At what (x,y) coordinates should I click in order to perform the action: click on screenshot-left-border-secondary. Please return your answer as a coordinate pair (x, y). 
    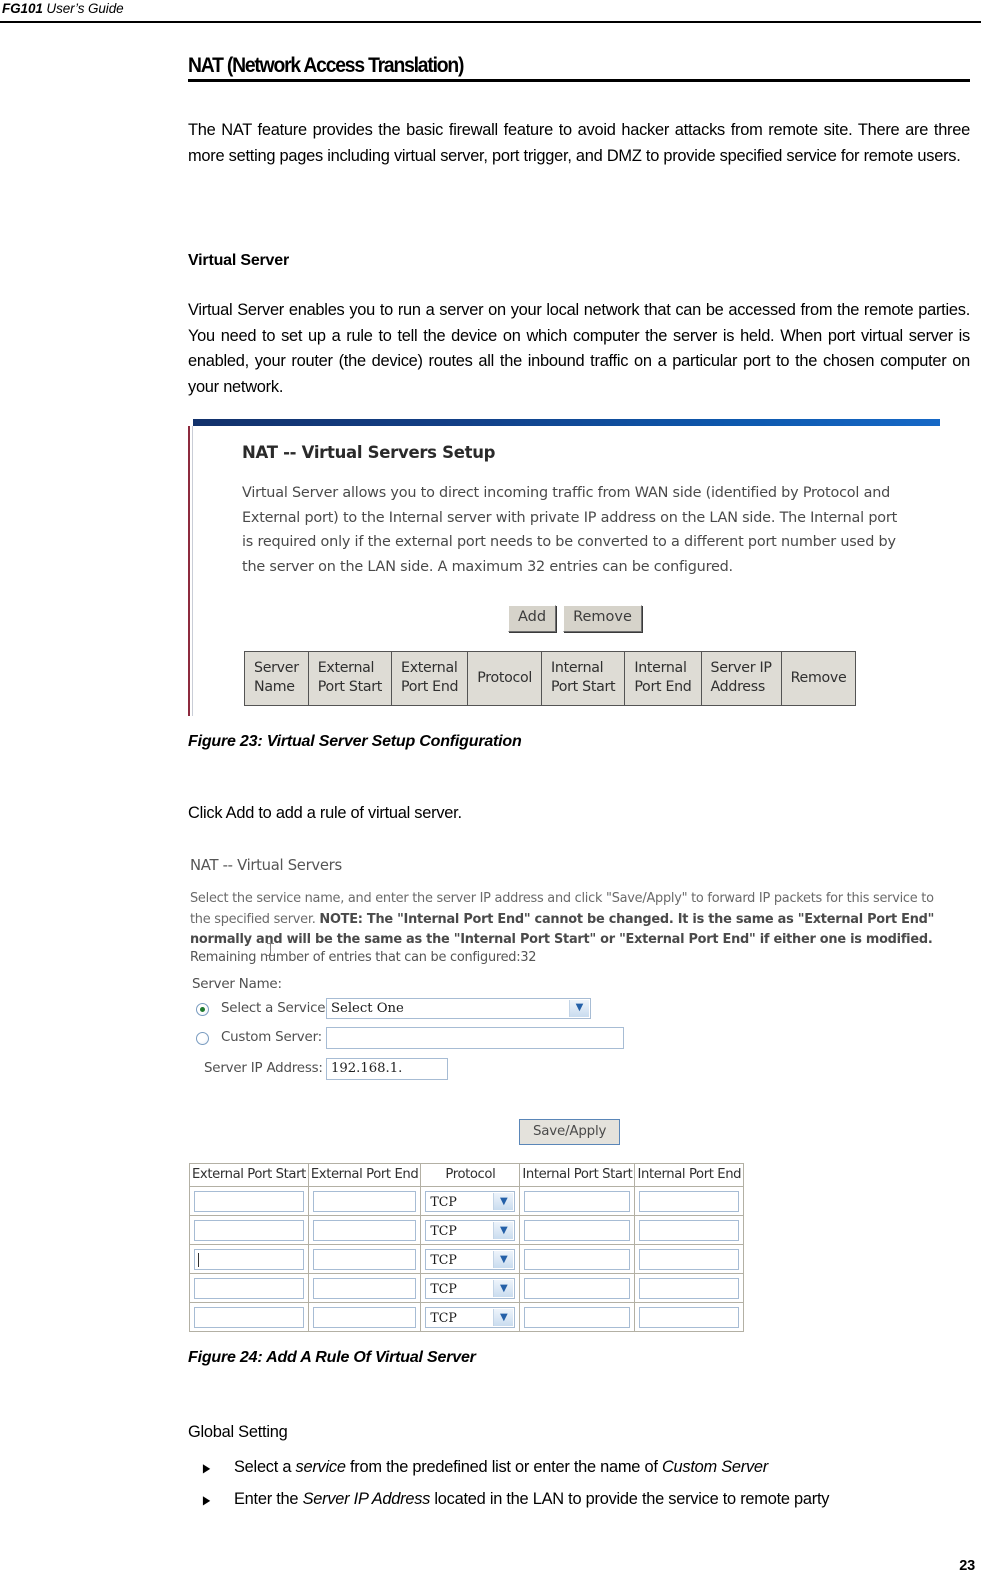
    Looking at the image, I should click on (192, 571).